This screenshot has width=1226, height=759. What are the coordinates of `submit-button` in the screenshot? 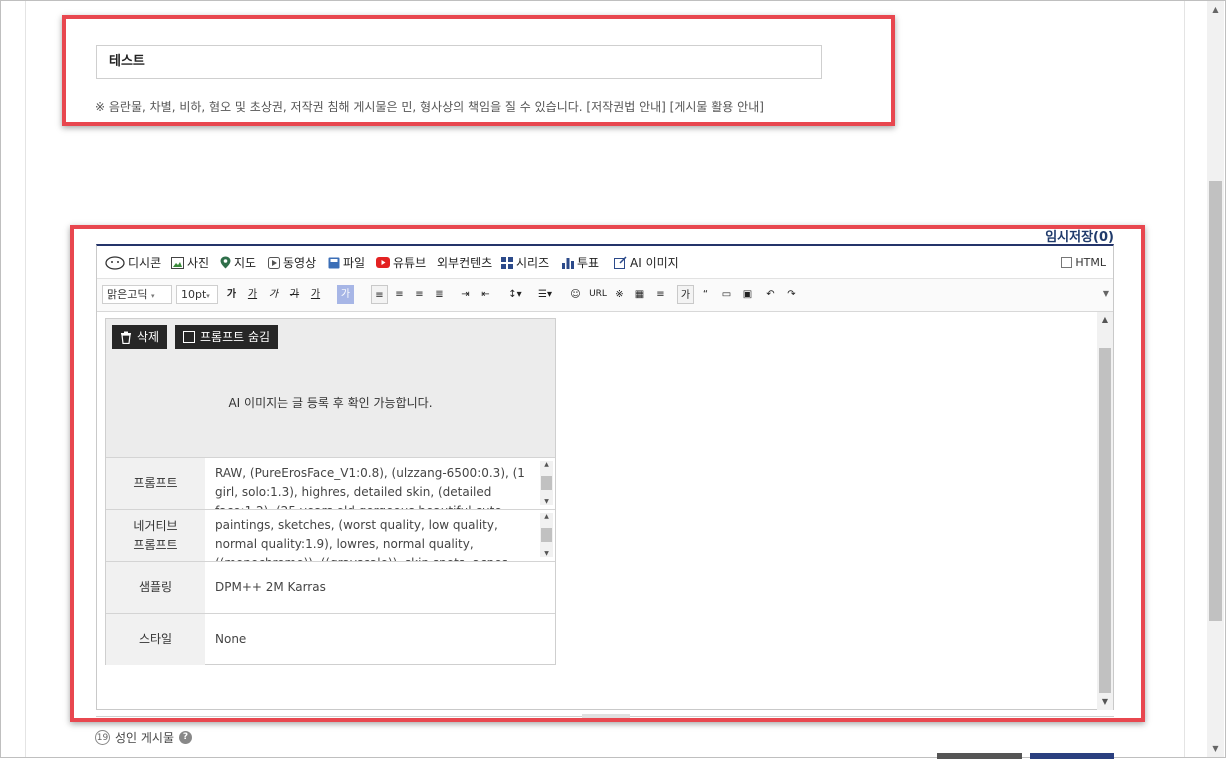 It's located at (1072, 756).